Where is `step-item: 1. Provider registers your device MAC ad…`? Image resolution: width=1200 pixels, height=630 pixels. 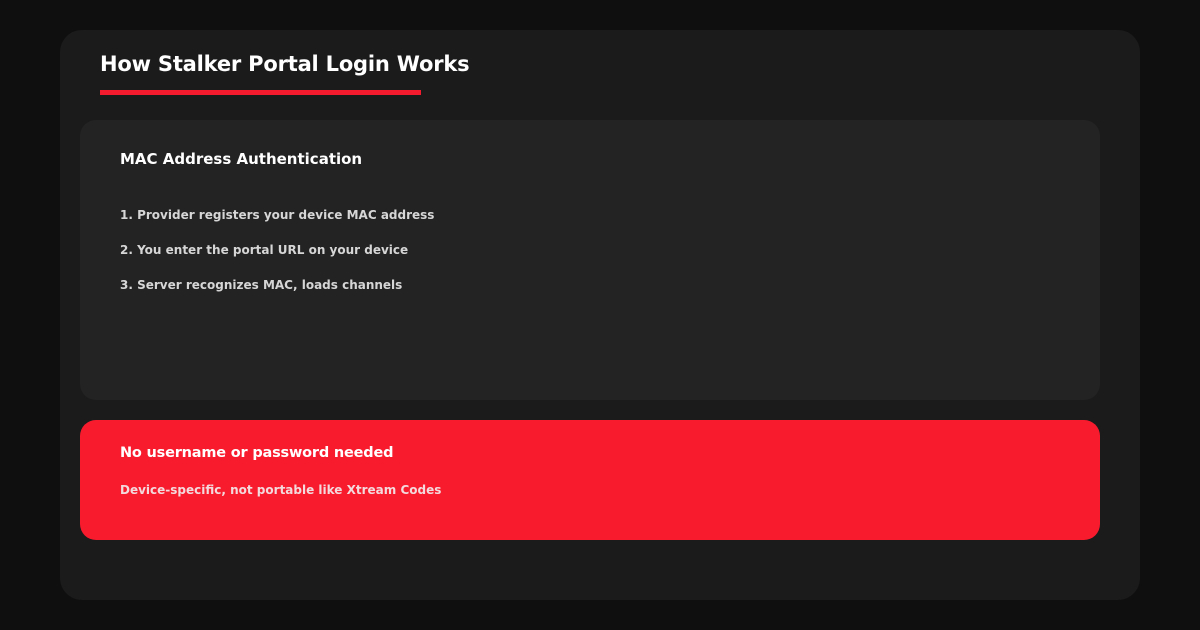
step-item: 1. Provider registers your device MAC ad… is located at coordinates (277, 215).